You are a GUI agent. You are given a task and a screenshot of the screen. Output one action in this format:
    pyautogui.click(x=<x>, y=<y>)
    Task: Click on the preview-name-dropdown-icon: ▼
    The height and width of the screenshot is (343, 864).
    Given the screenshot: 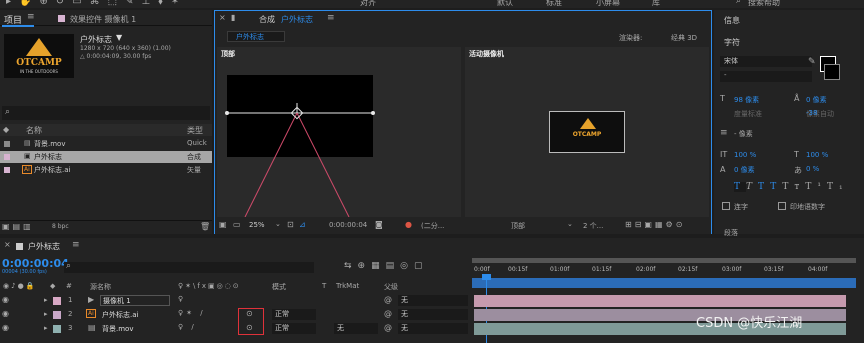 What is the action you would take?
    pyautogui.click(x=119, y=37)
    